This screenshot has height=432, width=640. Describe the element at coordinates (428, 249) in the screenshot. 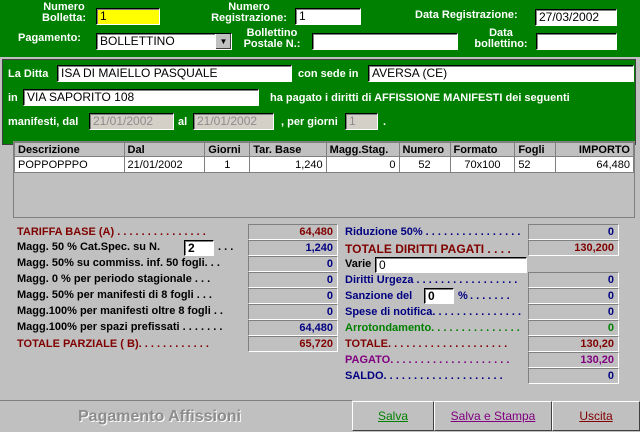

I see `totale-diritti-label: TOTALE DIRITTI PAGATI . . . .` at that location.